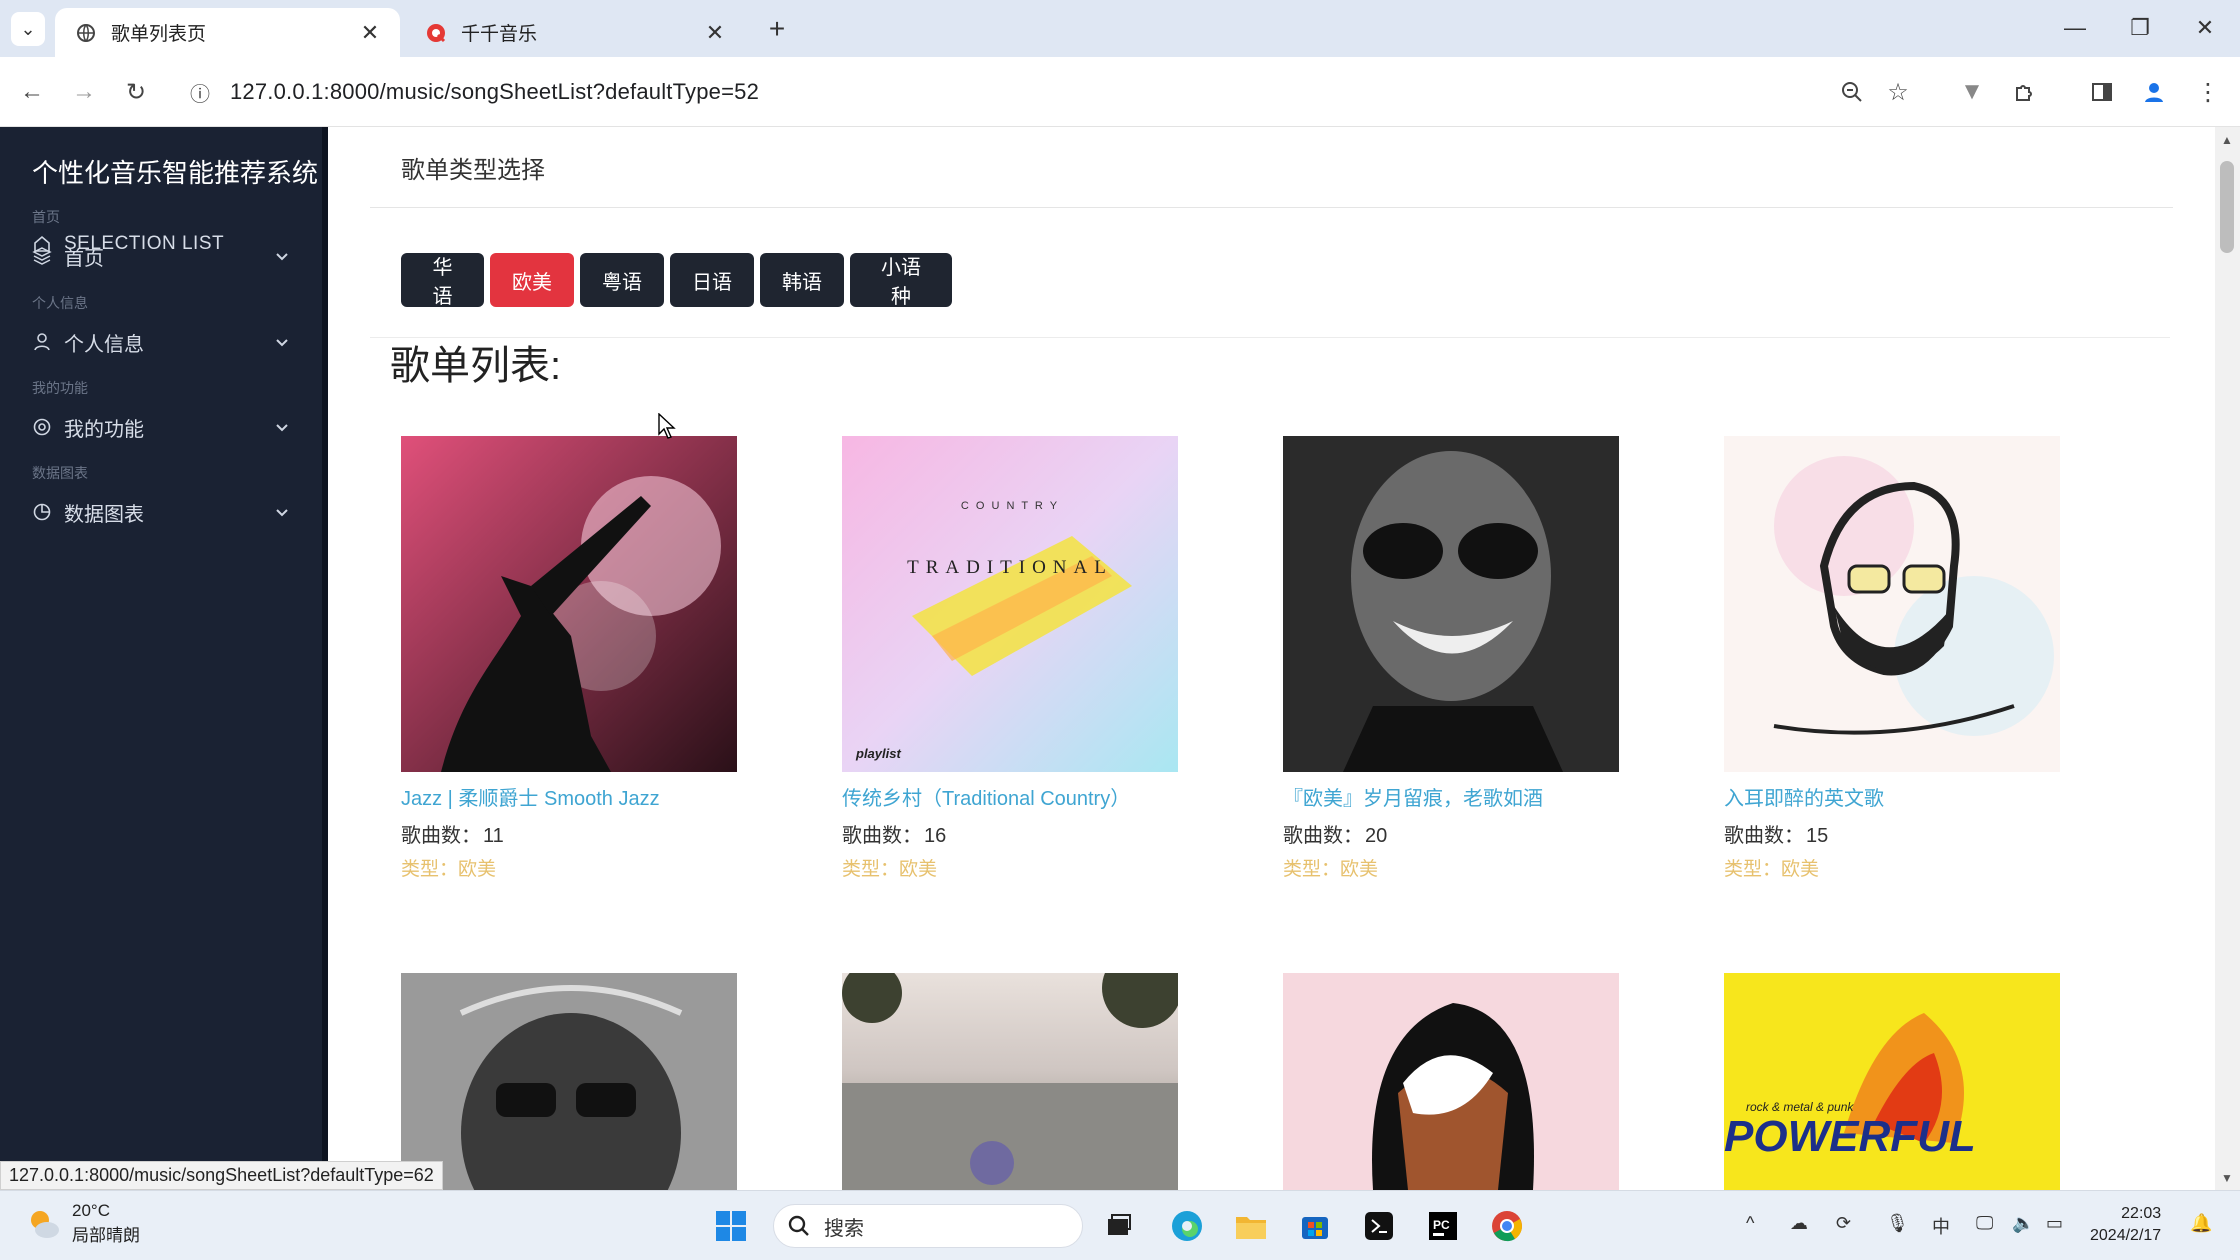  Describe the element at coordinates (2024, 92) in the screenshot. I see `extensions-puzzle-icon` at that location.